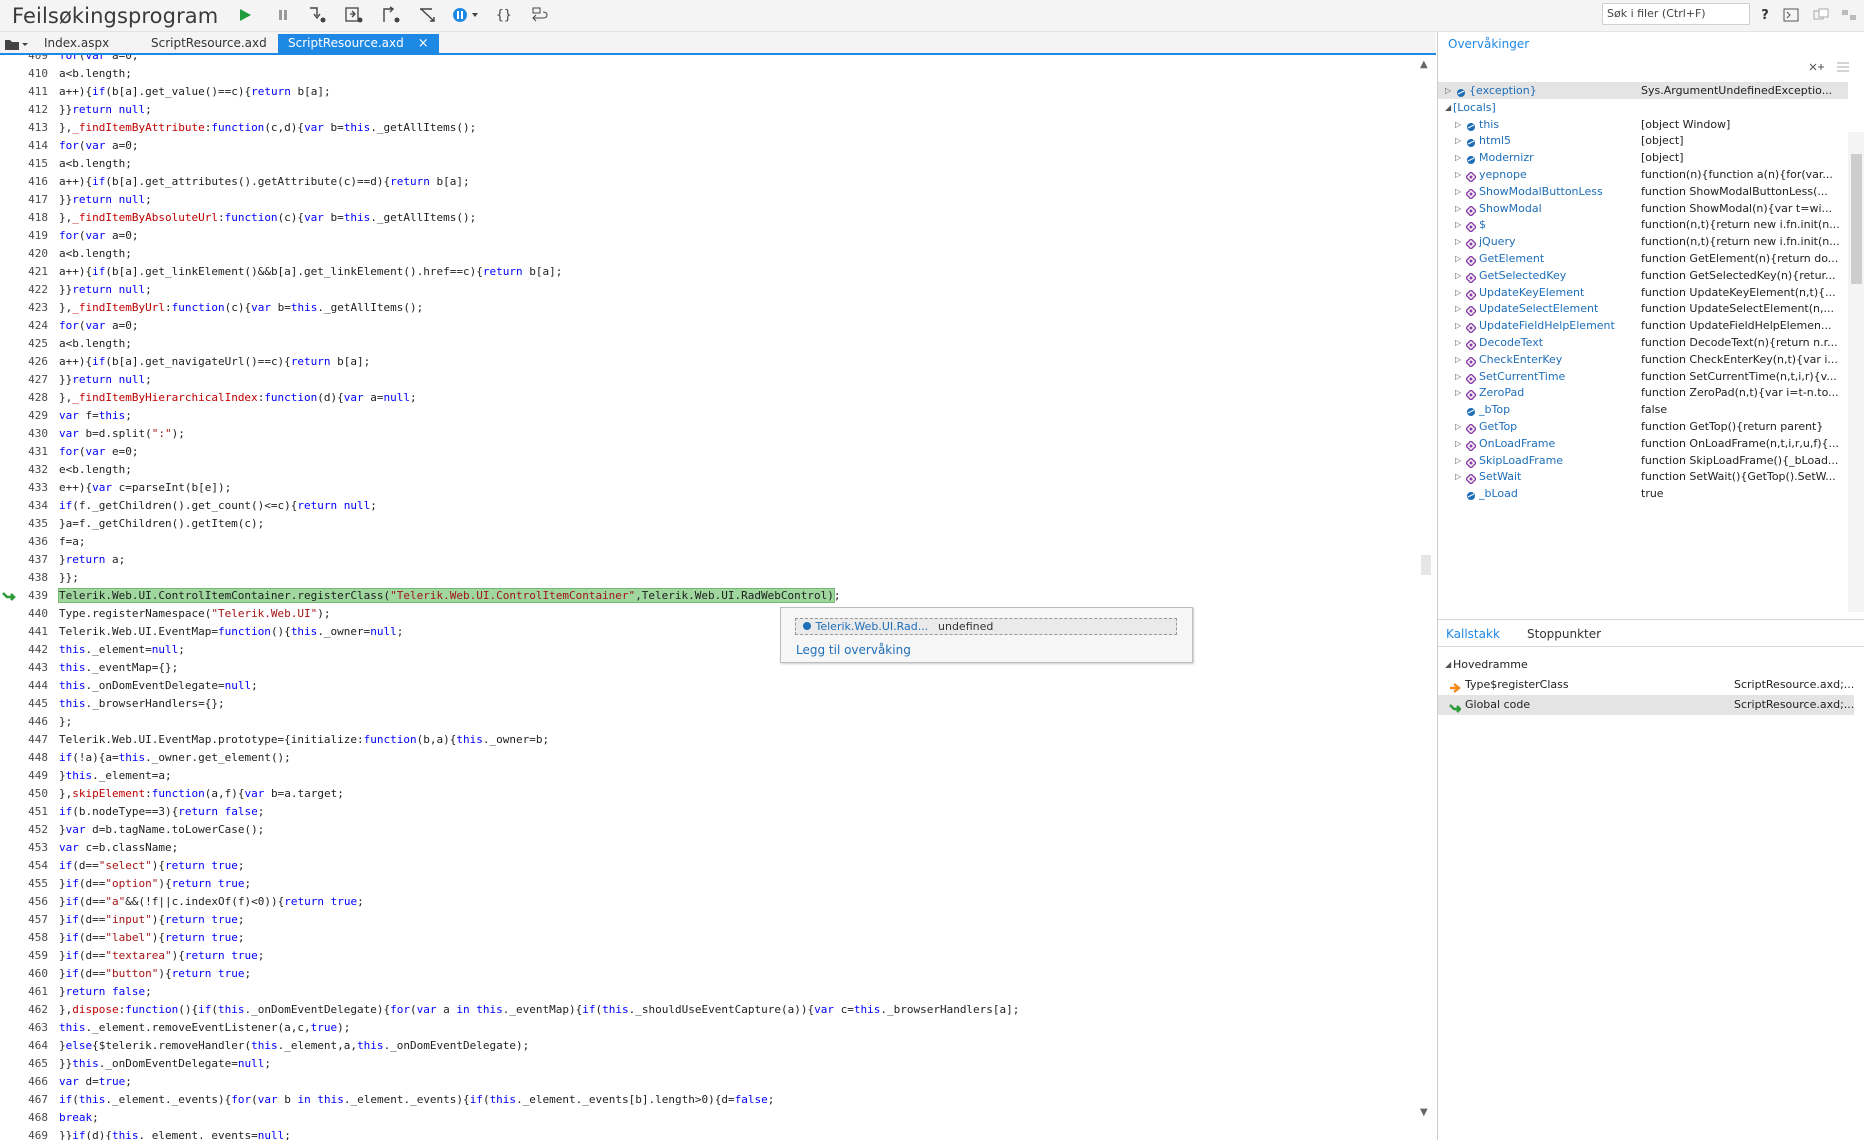  I want to click on line-number: 431, so click(30, 452).